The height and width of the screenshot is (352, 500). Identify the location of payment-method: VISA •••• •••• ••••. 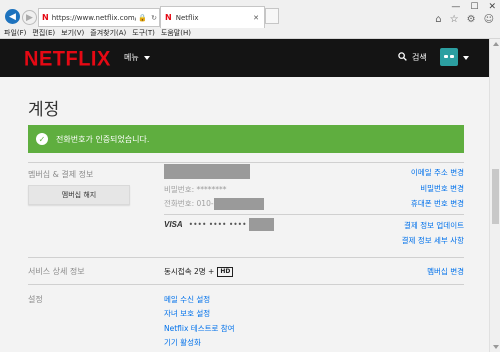
(219, 224).